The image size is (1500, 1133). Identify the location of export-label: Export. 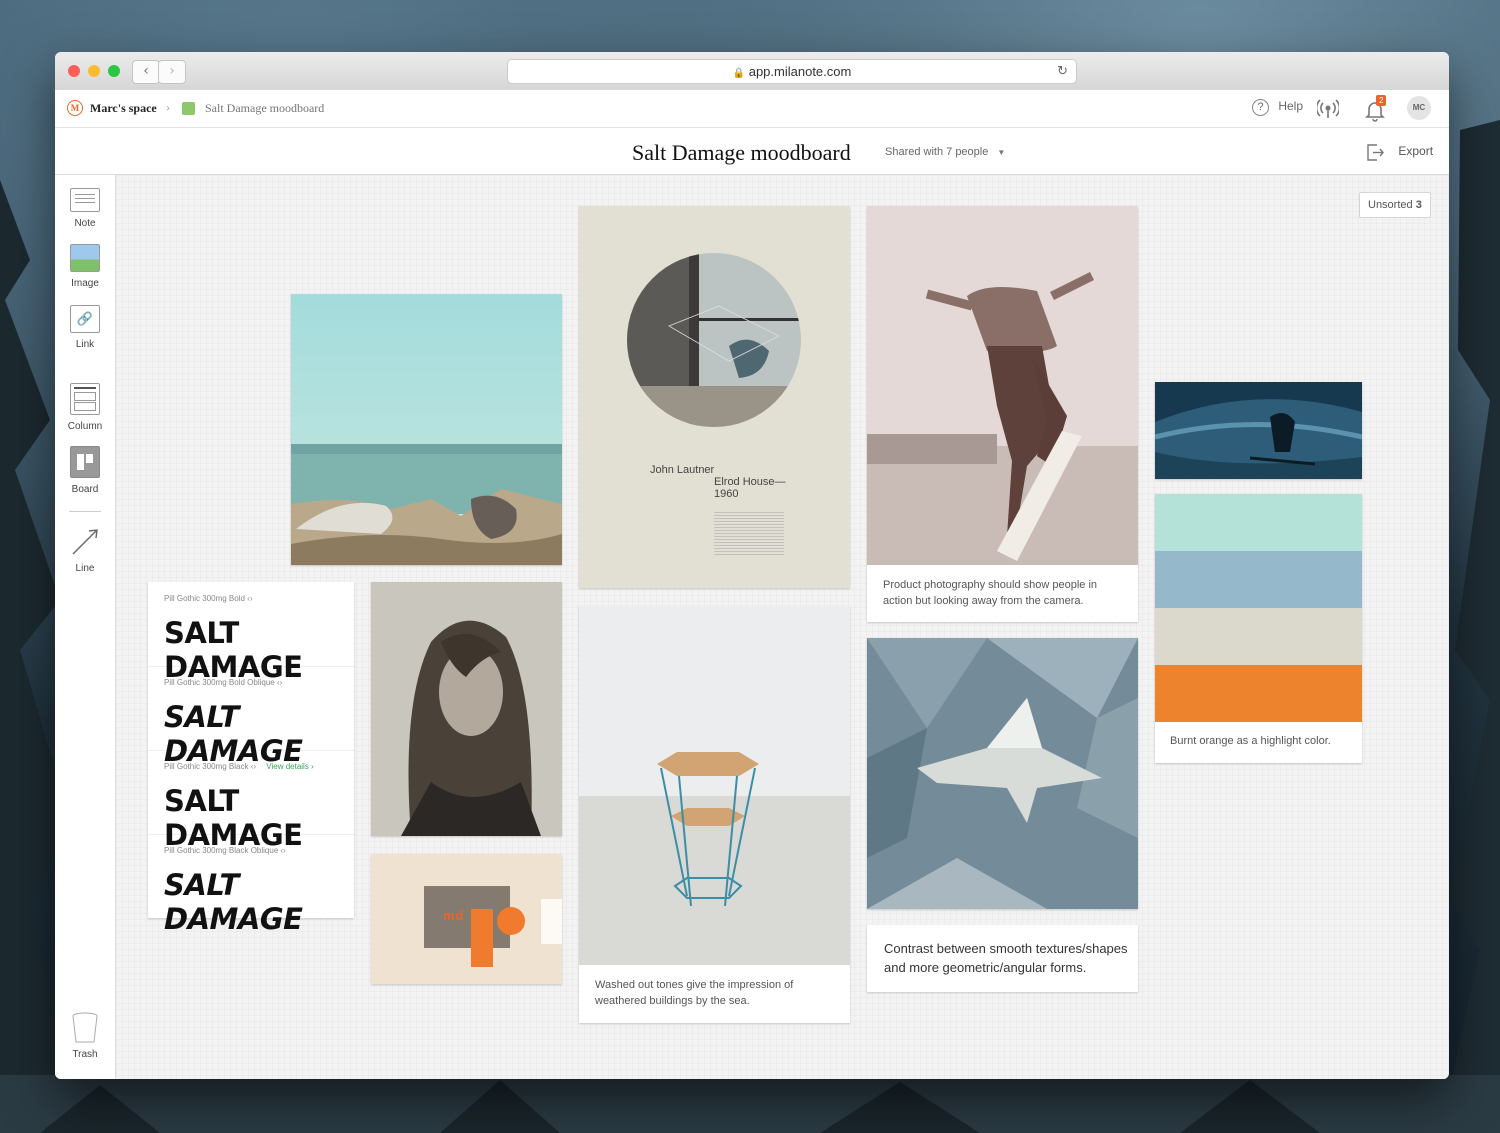
(1416, 151).